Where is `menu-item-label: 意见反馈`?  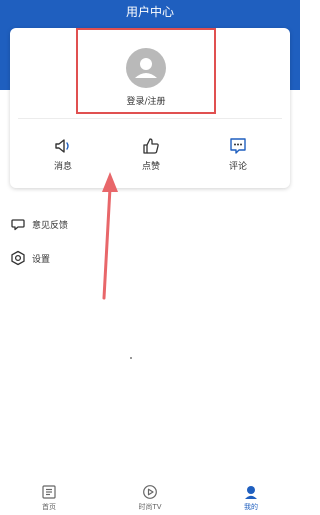 menu-item-label: 意见反馈 is located at coordinates (50, 225).